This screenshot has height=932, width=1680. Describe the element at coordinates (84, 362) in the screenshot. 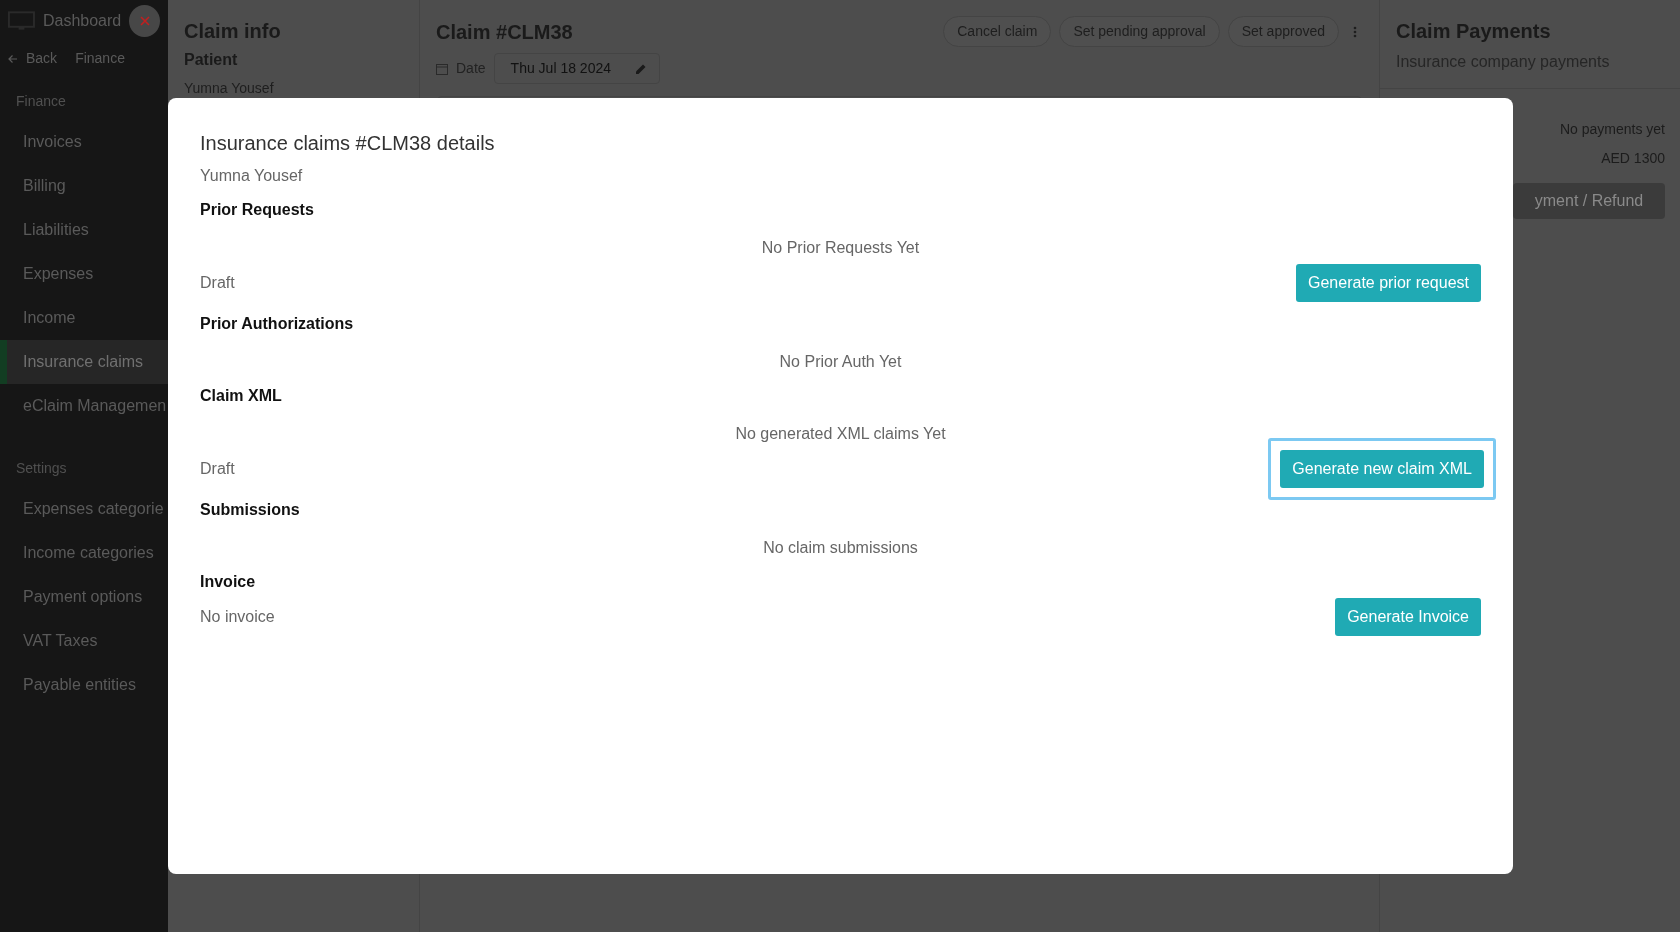

I see `sidebar-item: Insurance claims` at that location.